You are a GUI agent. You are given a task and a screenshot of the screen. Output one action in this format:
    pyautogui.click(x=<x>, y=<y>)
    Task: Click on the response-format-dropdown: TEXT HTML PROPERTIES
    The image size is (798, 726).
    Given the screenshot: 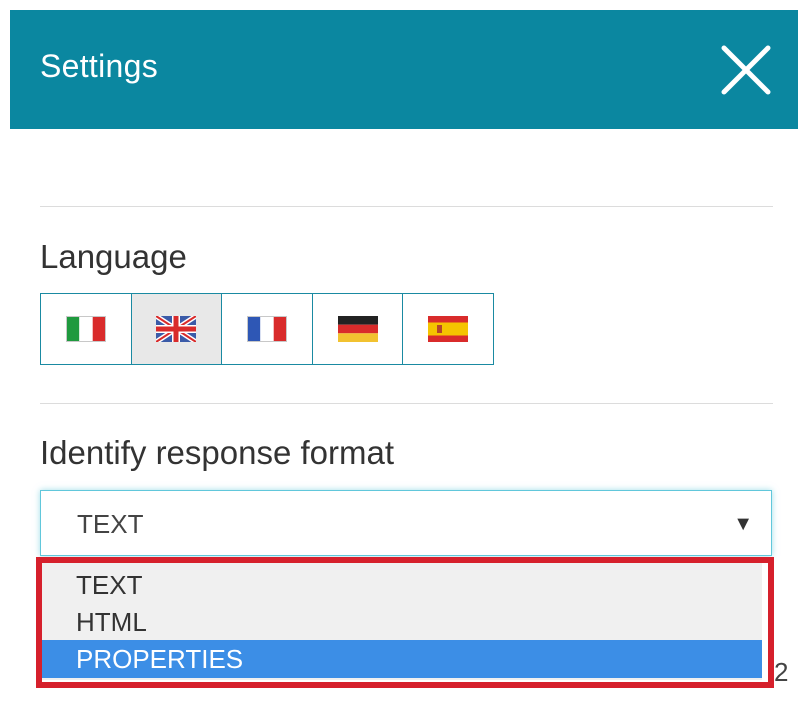 What is the action you would take?
    pyautogui.click(x=401, y=620)
    